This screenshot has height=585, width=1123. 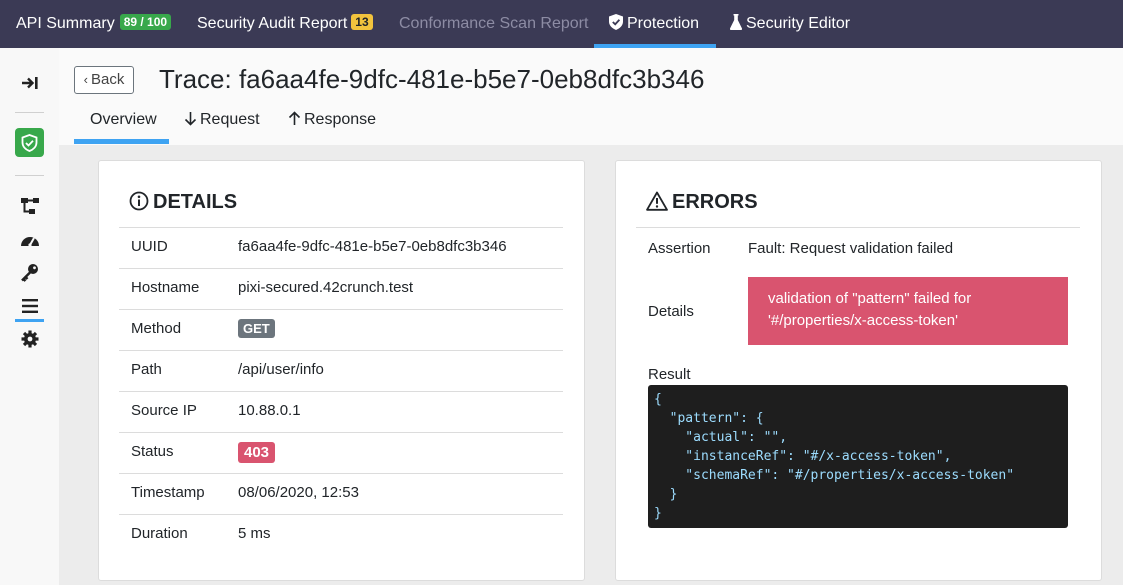 I want to click on tab-security-audit-label: Security Audit Report, so click(x=272, y=23).